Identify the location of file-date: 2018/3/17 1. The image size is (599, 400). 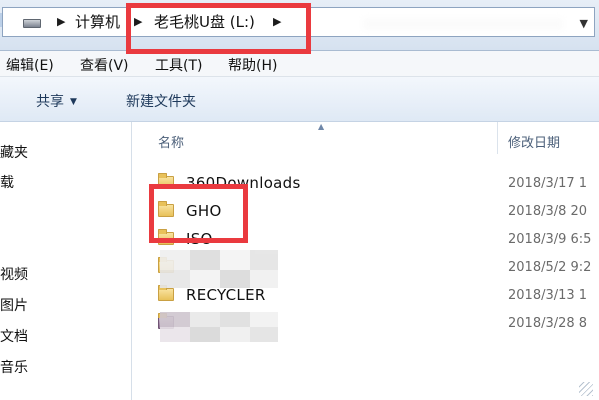
(548, 183).